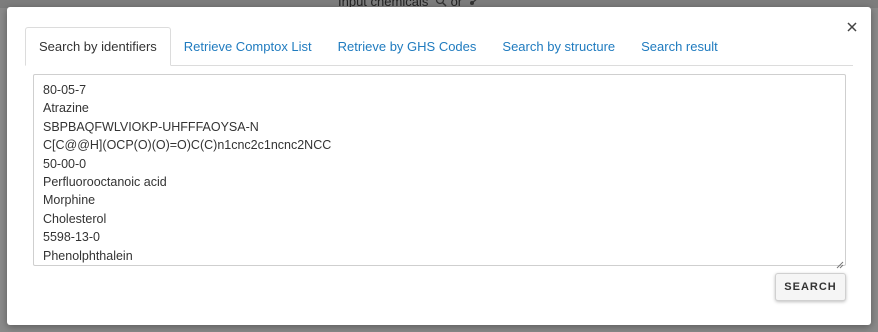 The image size is (878, 332). Describe the element at coordinates (248, 46) in the screenshot. I see `tab-retrieve-comptox-list: Retrieve Comptox List` at that location.